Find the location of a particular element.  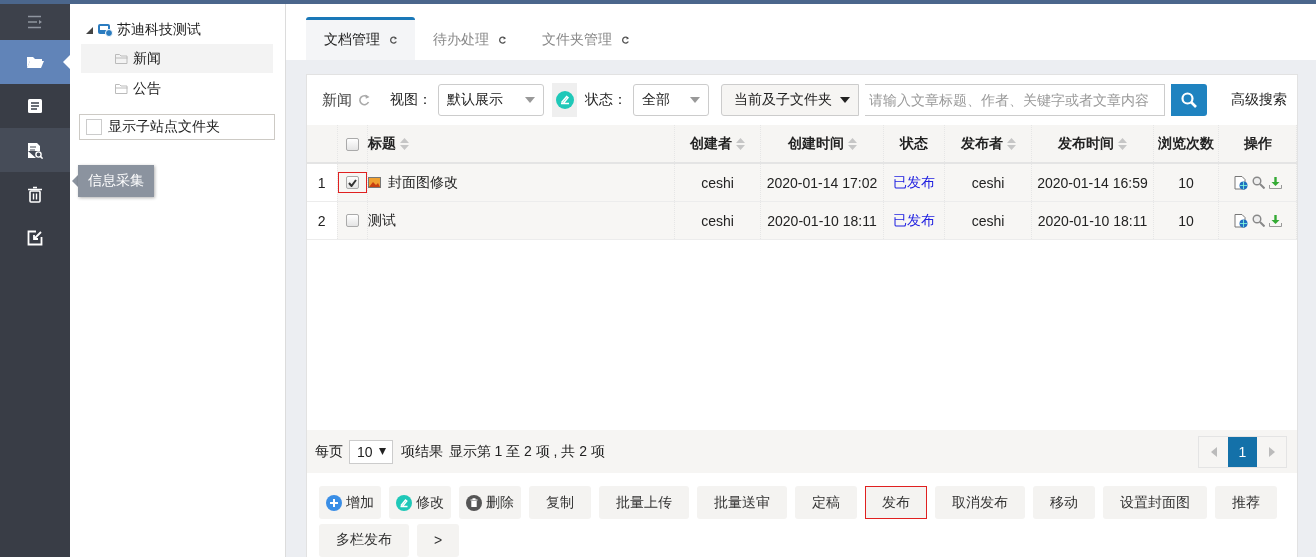

action-button: 复制 is located at coordinates (560, 502).